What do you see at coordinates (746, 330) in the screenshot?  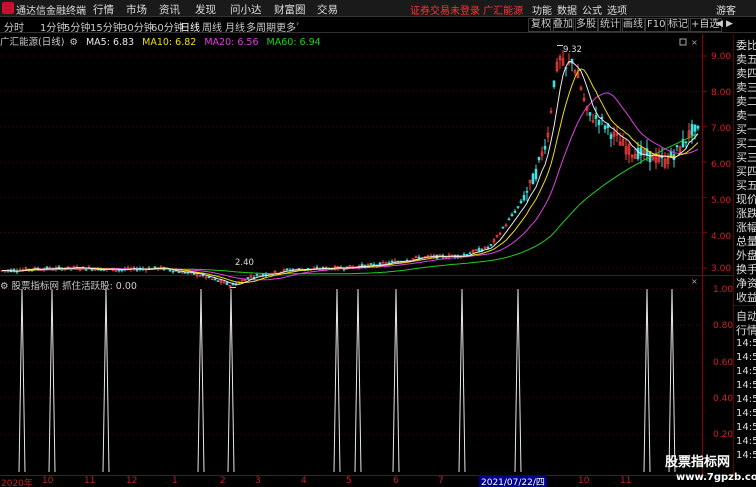 I see `quote-tab-label: 行情` at bounding box center [746, 330].